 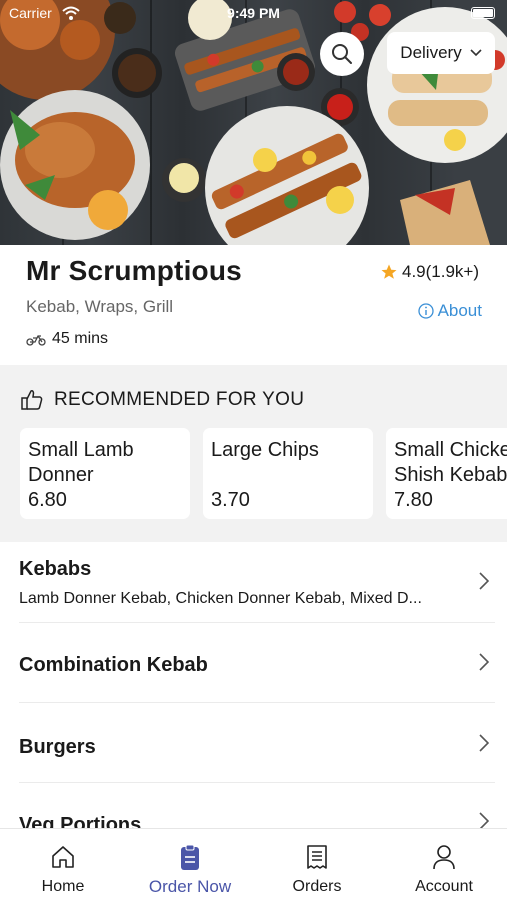 I want to click on home-icon, so click(x=63, y=857).